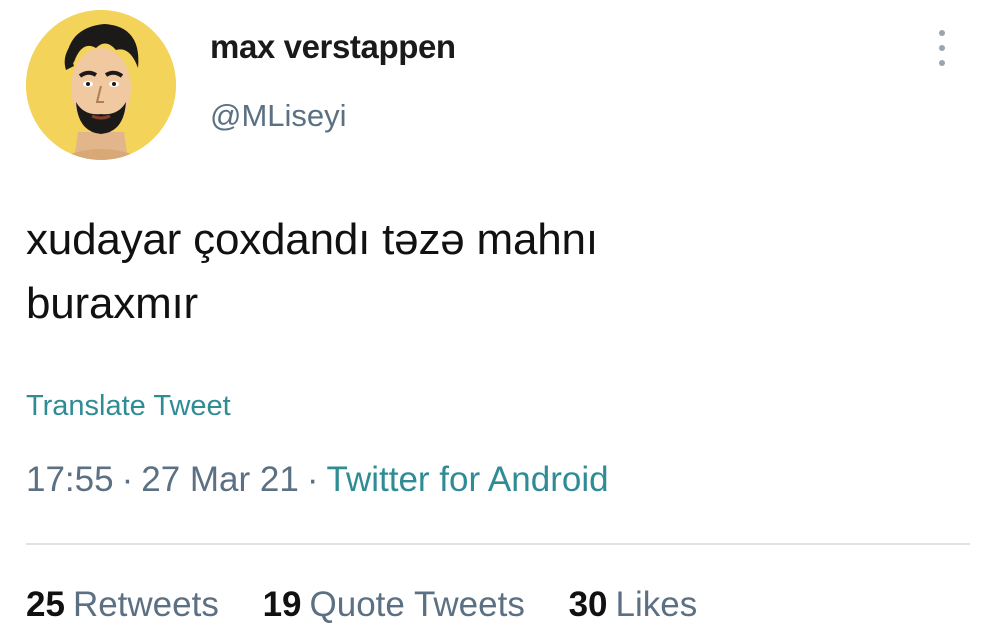  I want to click on tweet-stats: 25 Retweets 19 Quote Tweets 30 Likes, so click(378, 605).